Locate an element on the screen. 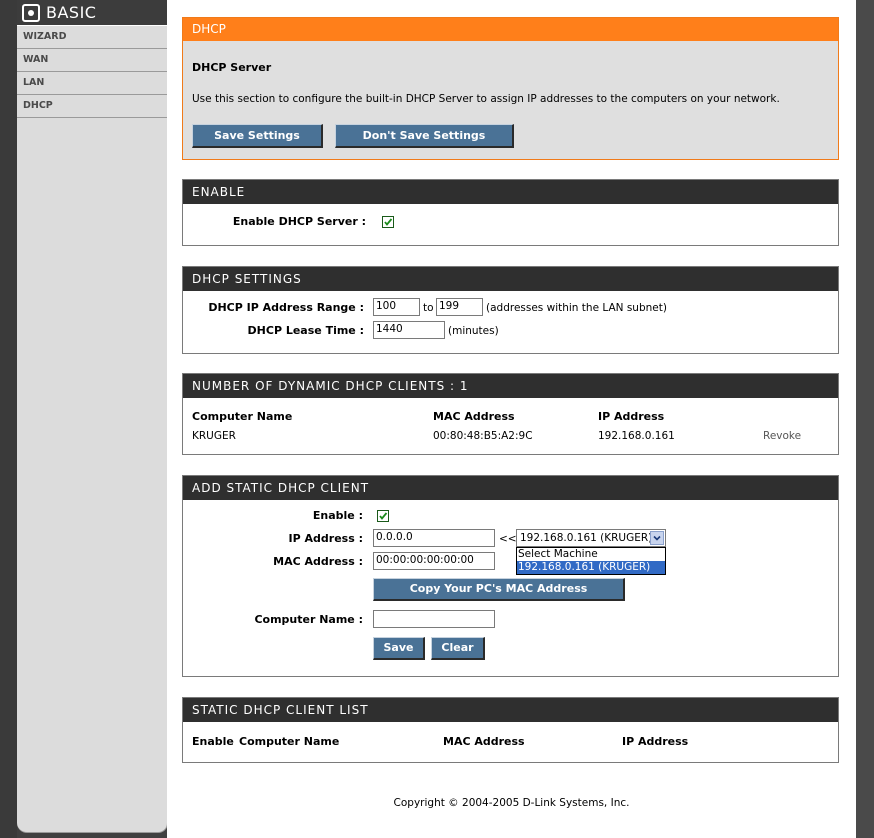  sidebar-item-dhcp: DHCP is located at coordinates (92, 106).